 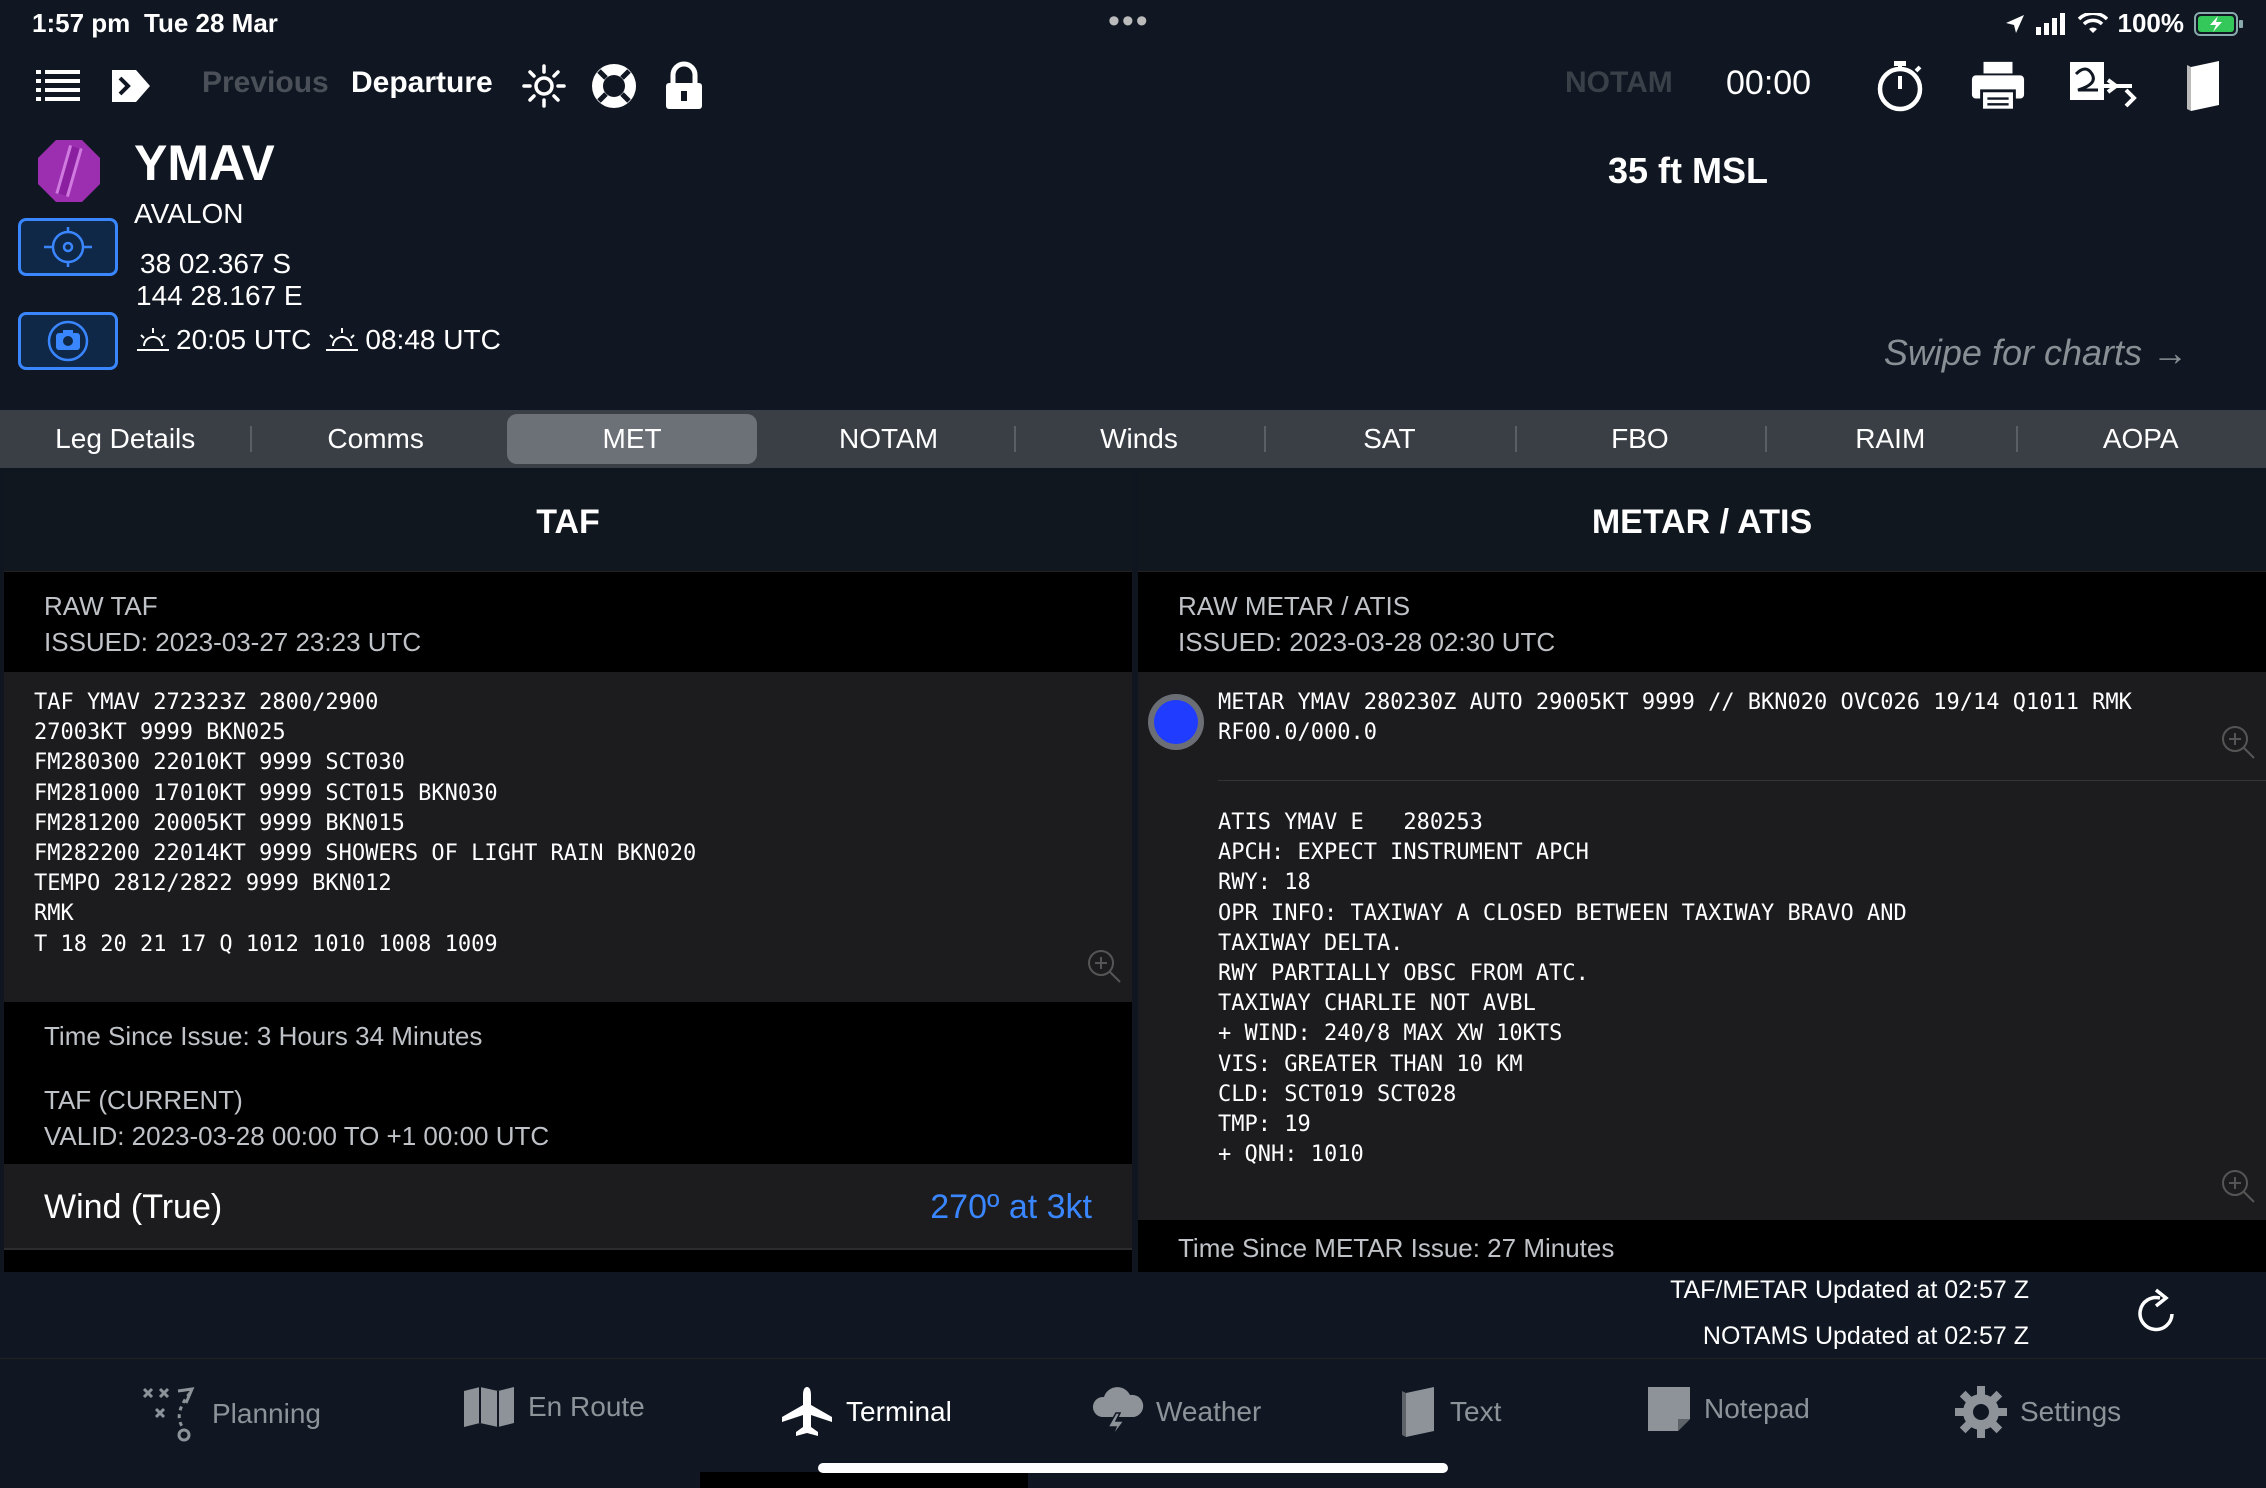 What do you see at coordinates (1294, 606) in the screenshot?
I see `raw-metar-label: RAW METAR / ATIS` at bounding box center [1294, 606].